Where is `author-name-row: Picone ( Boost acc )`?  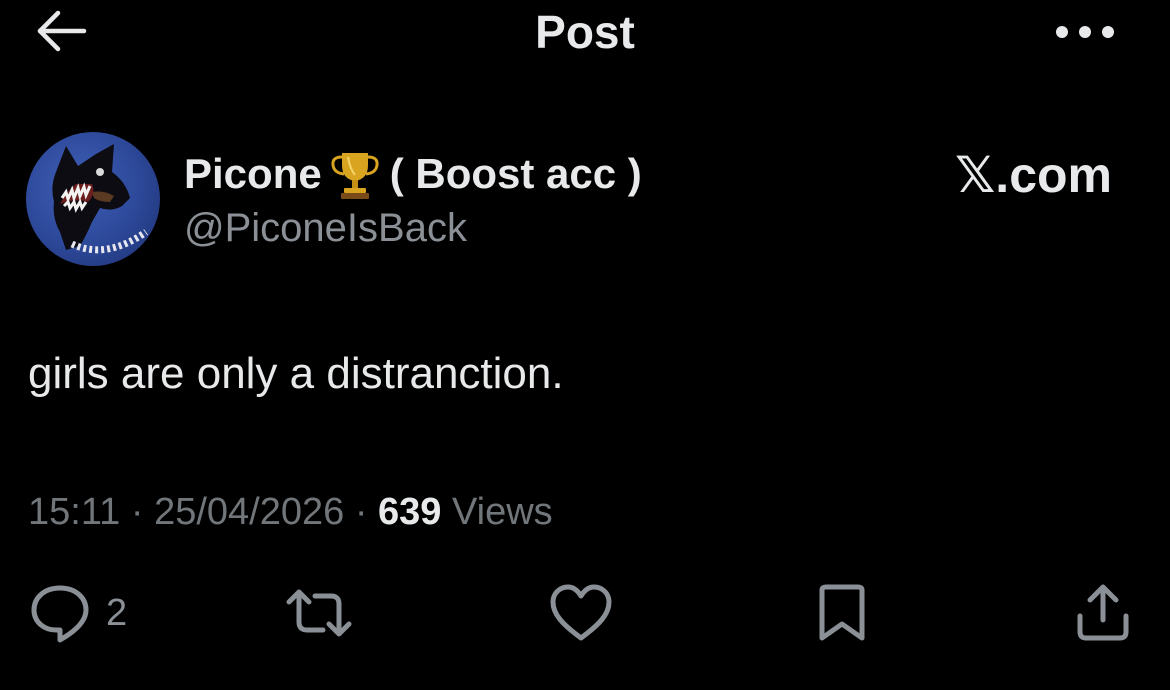 author-name-row: Picone ( Boost acc ) is located at coordinates (413, 174).